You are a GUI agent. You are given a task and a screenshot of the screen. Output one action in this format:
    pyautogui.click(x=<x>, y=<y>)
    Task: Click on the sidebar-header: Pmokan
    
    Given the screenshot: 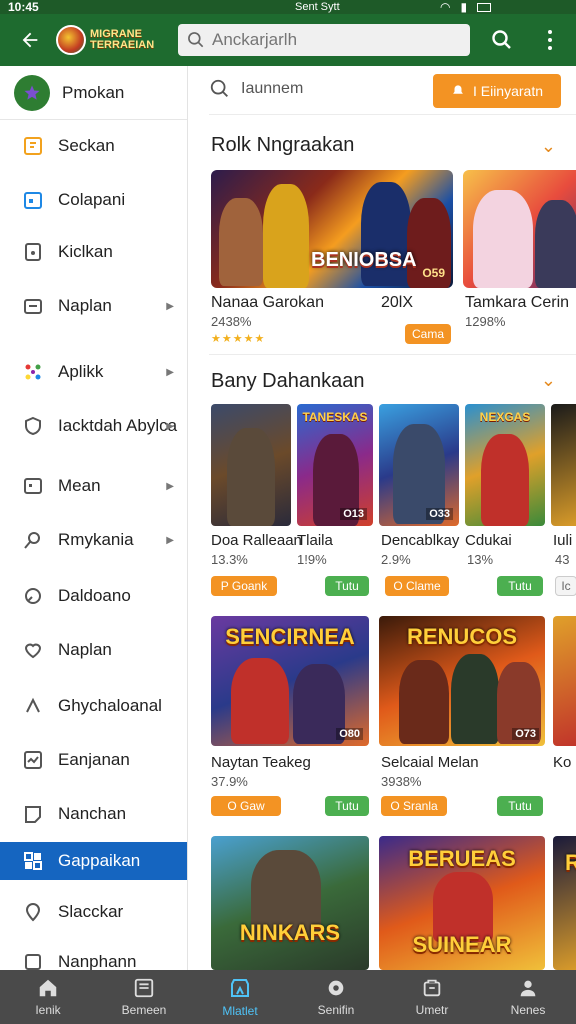 What is the action you would take?
    pyautogui.click(x=93, y=93)
    